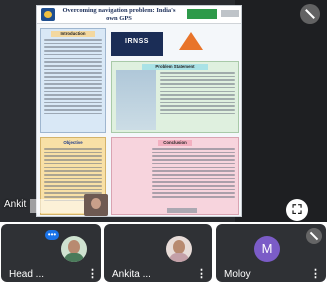  I want to click on expand-icon: ⛶, so click(297, 210).